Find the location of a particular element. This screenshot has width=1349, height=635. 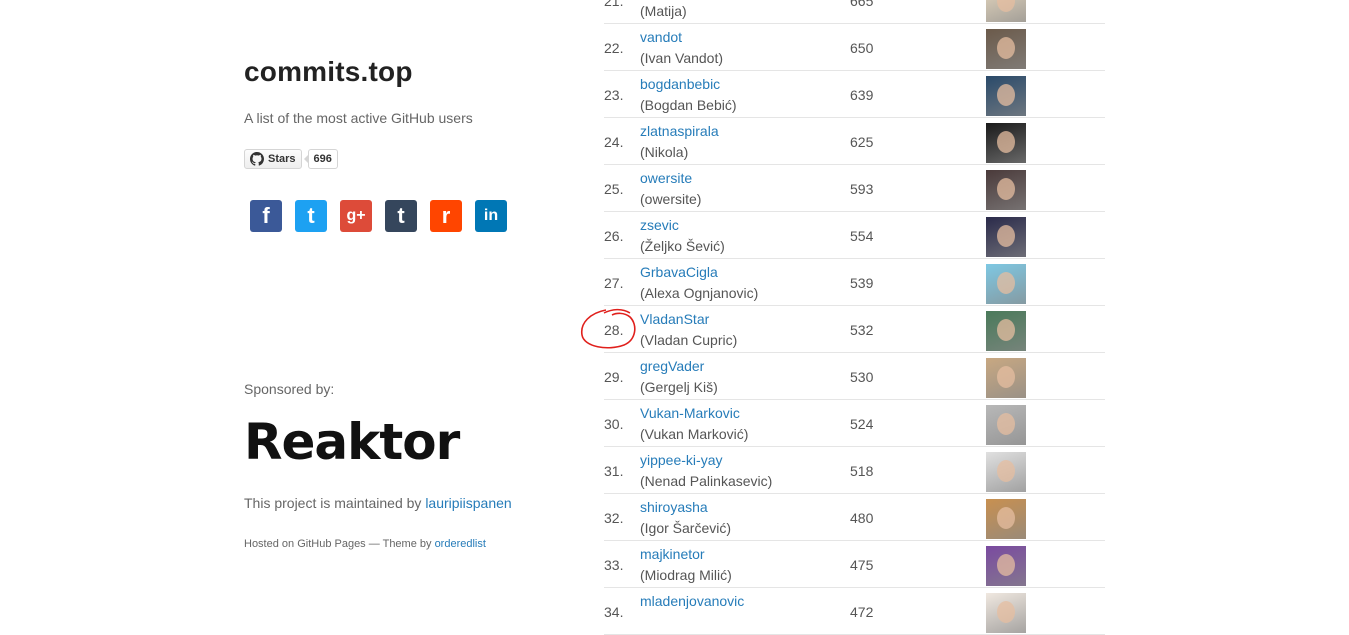

maintainer-prefix: This project is maintained by is located at coordinates (335, 503).